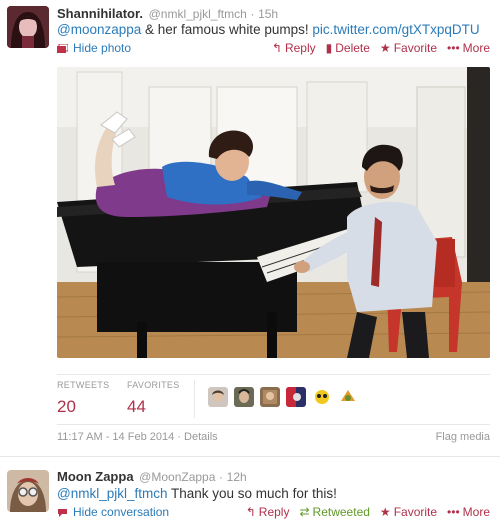 This screenshot has height=526, width=500. What do you see at coordinates (62, 512) in the screenshot?
I see `conversation-icon` at bounding box center [62, 512].